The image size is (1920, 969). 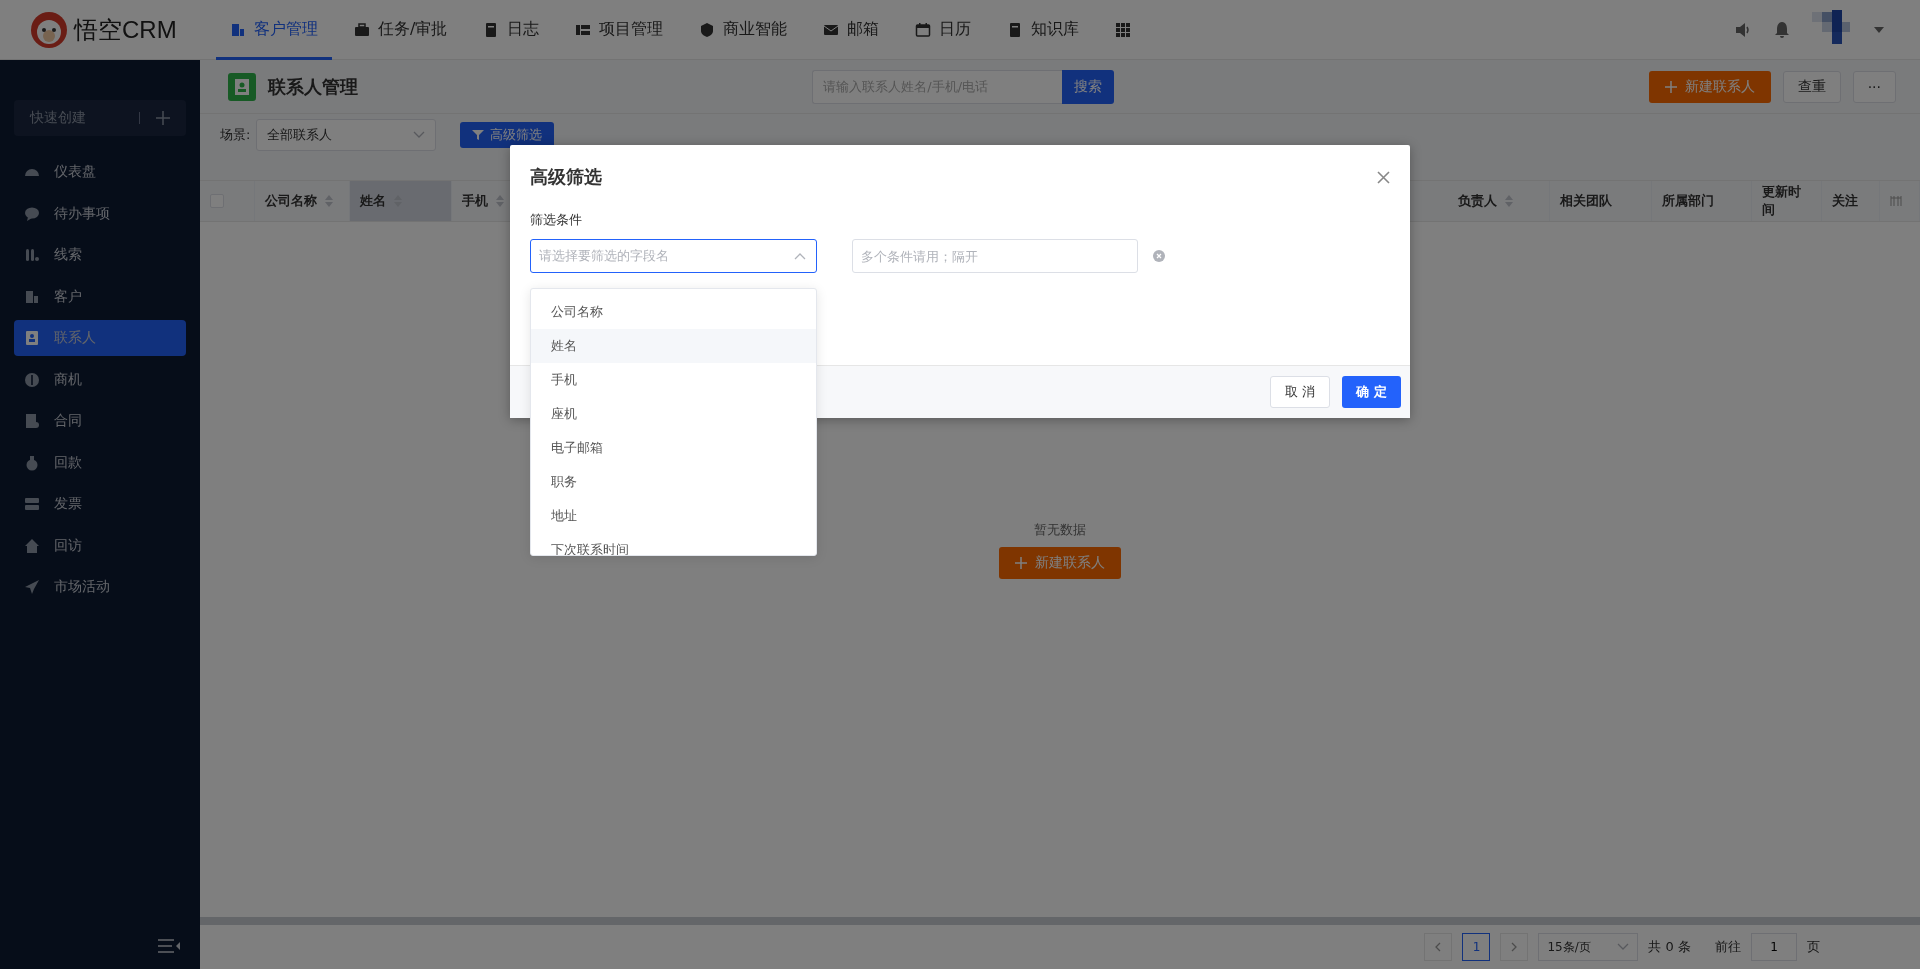 I want to click on brand-name: 悟空CRM, so click(x=125, y=29).